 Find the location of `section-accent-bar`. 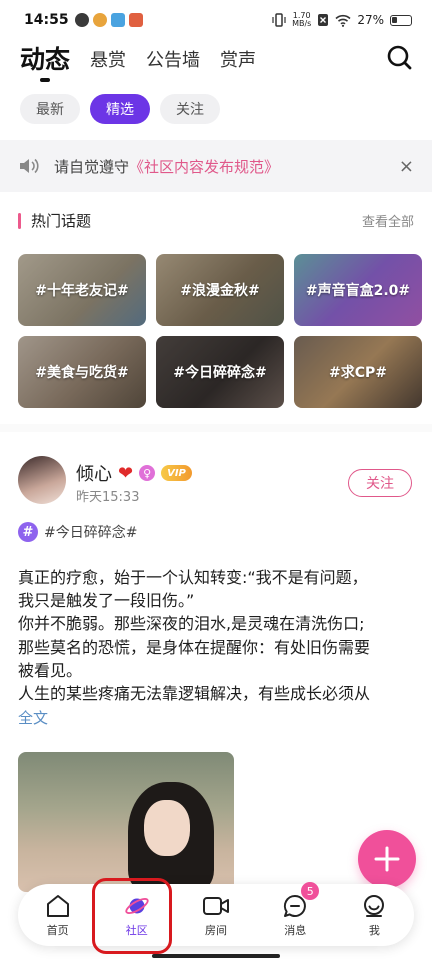

section-accent-bar is located at coordinates (19, 220).